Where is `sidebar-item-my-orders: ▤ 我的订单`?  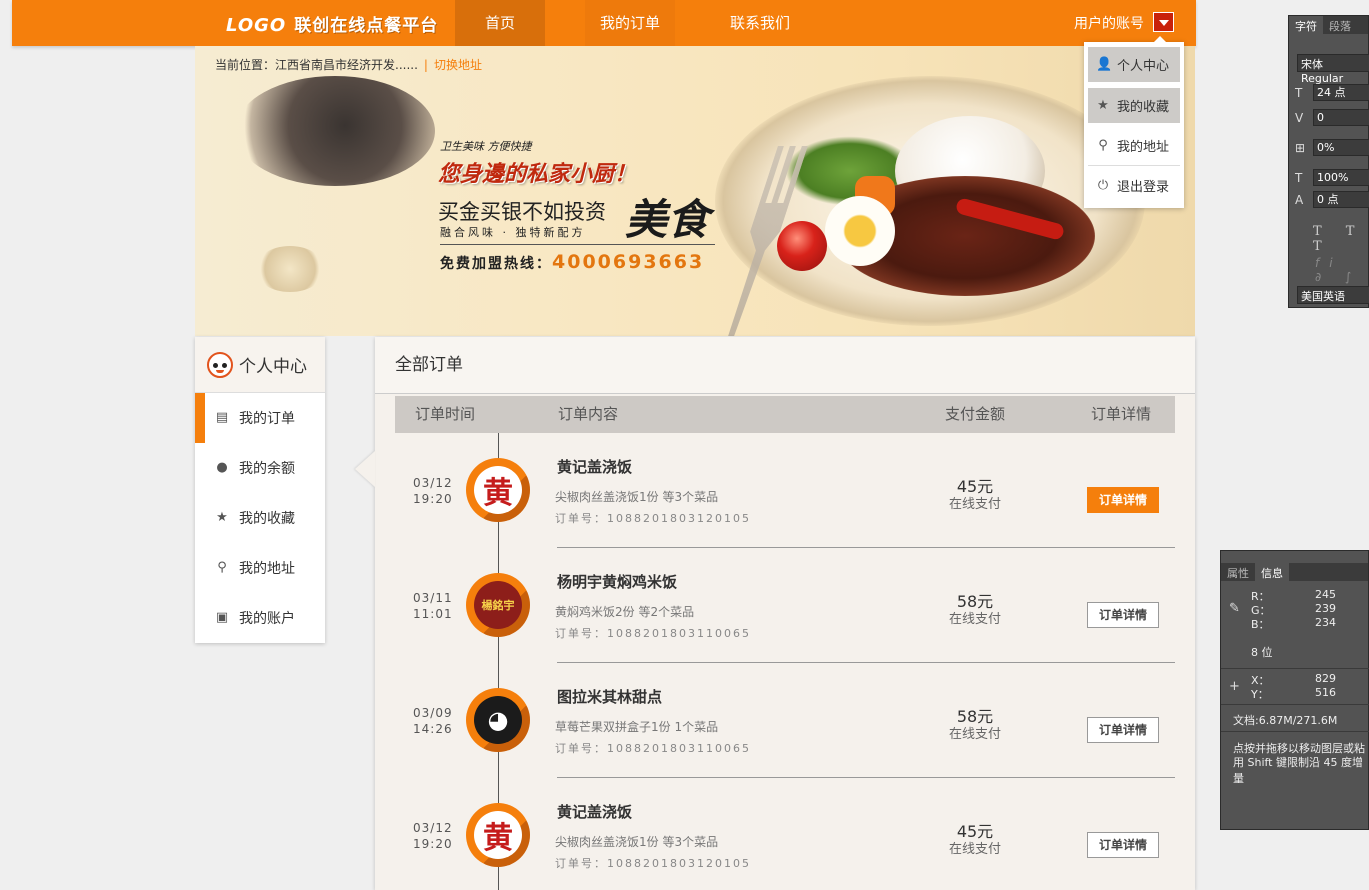
sidebar-item-my-orders: ▤ 我的订单 is located at coordinates (260, 418).